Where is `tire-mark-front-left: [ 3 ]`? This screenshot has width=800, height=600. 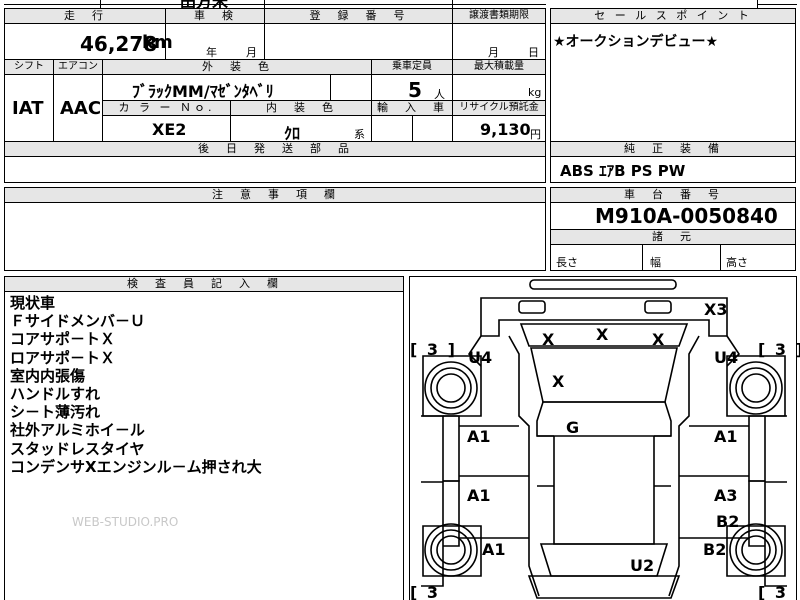 tire-mark-front-left: [ 3 ] is located at coordinates (433, 349).